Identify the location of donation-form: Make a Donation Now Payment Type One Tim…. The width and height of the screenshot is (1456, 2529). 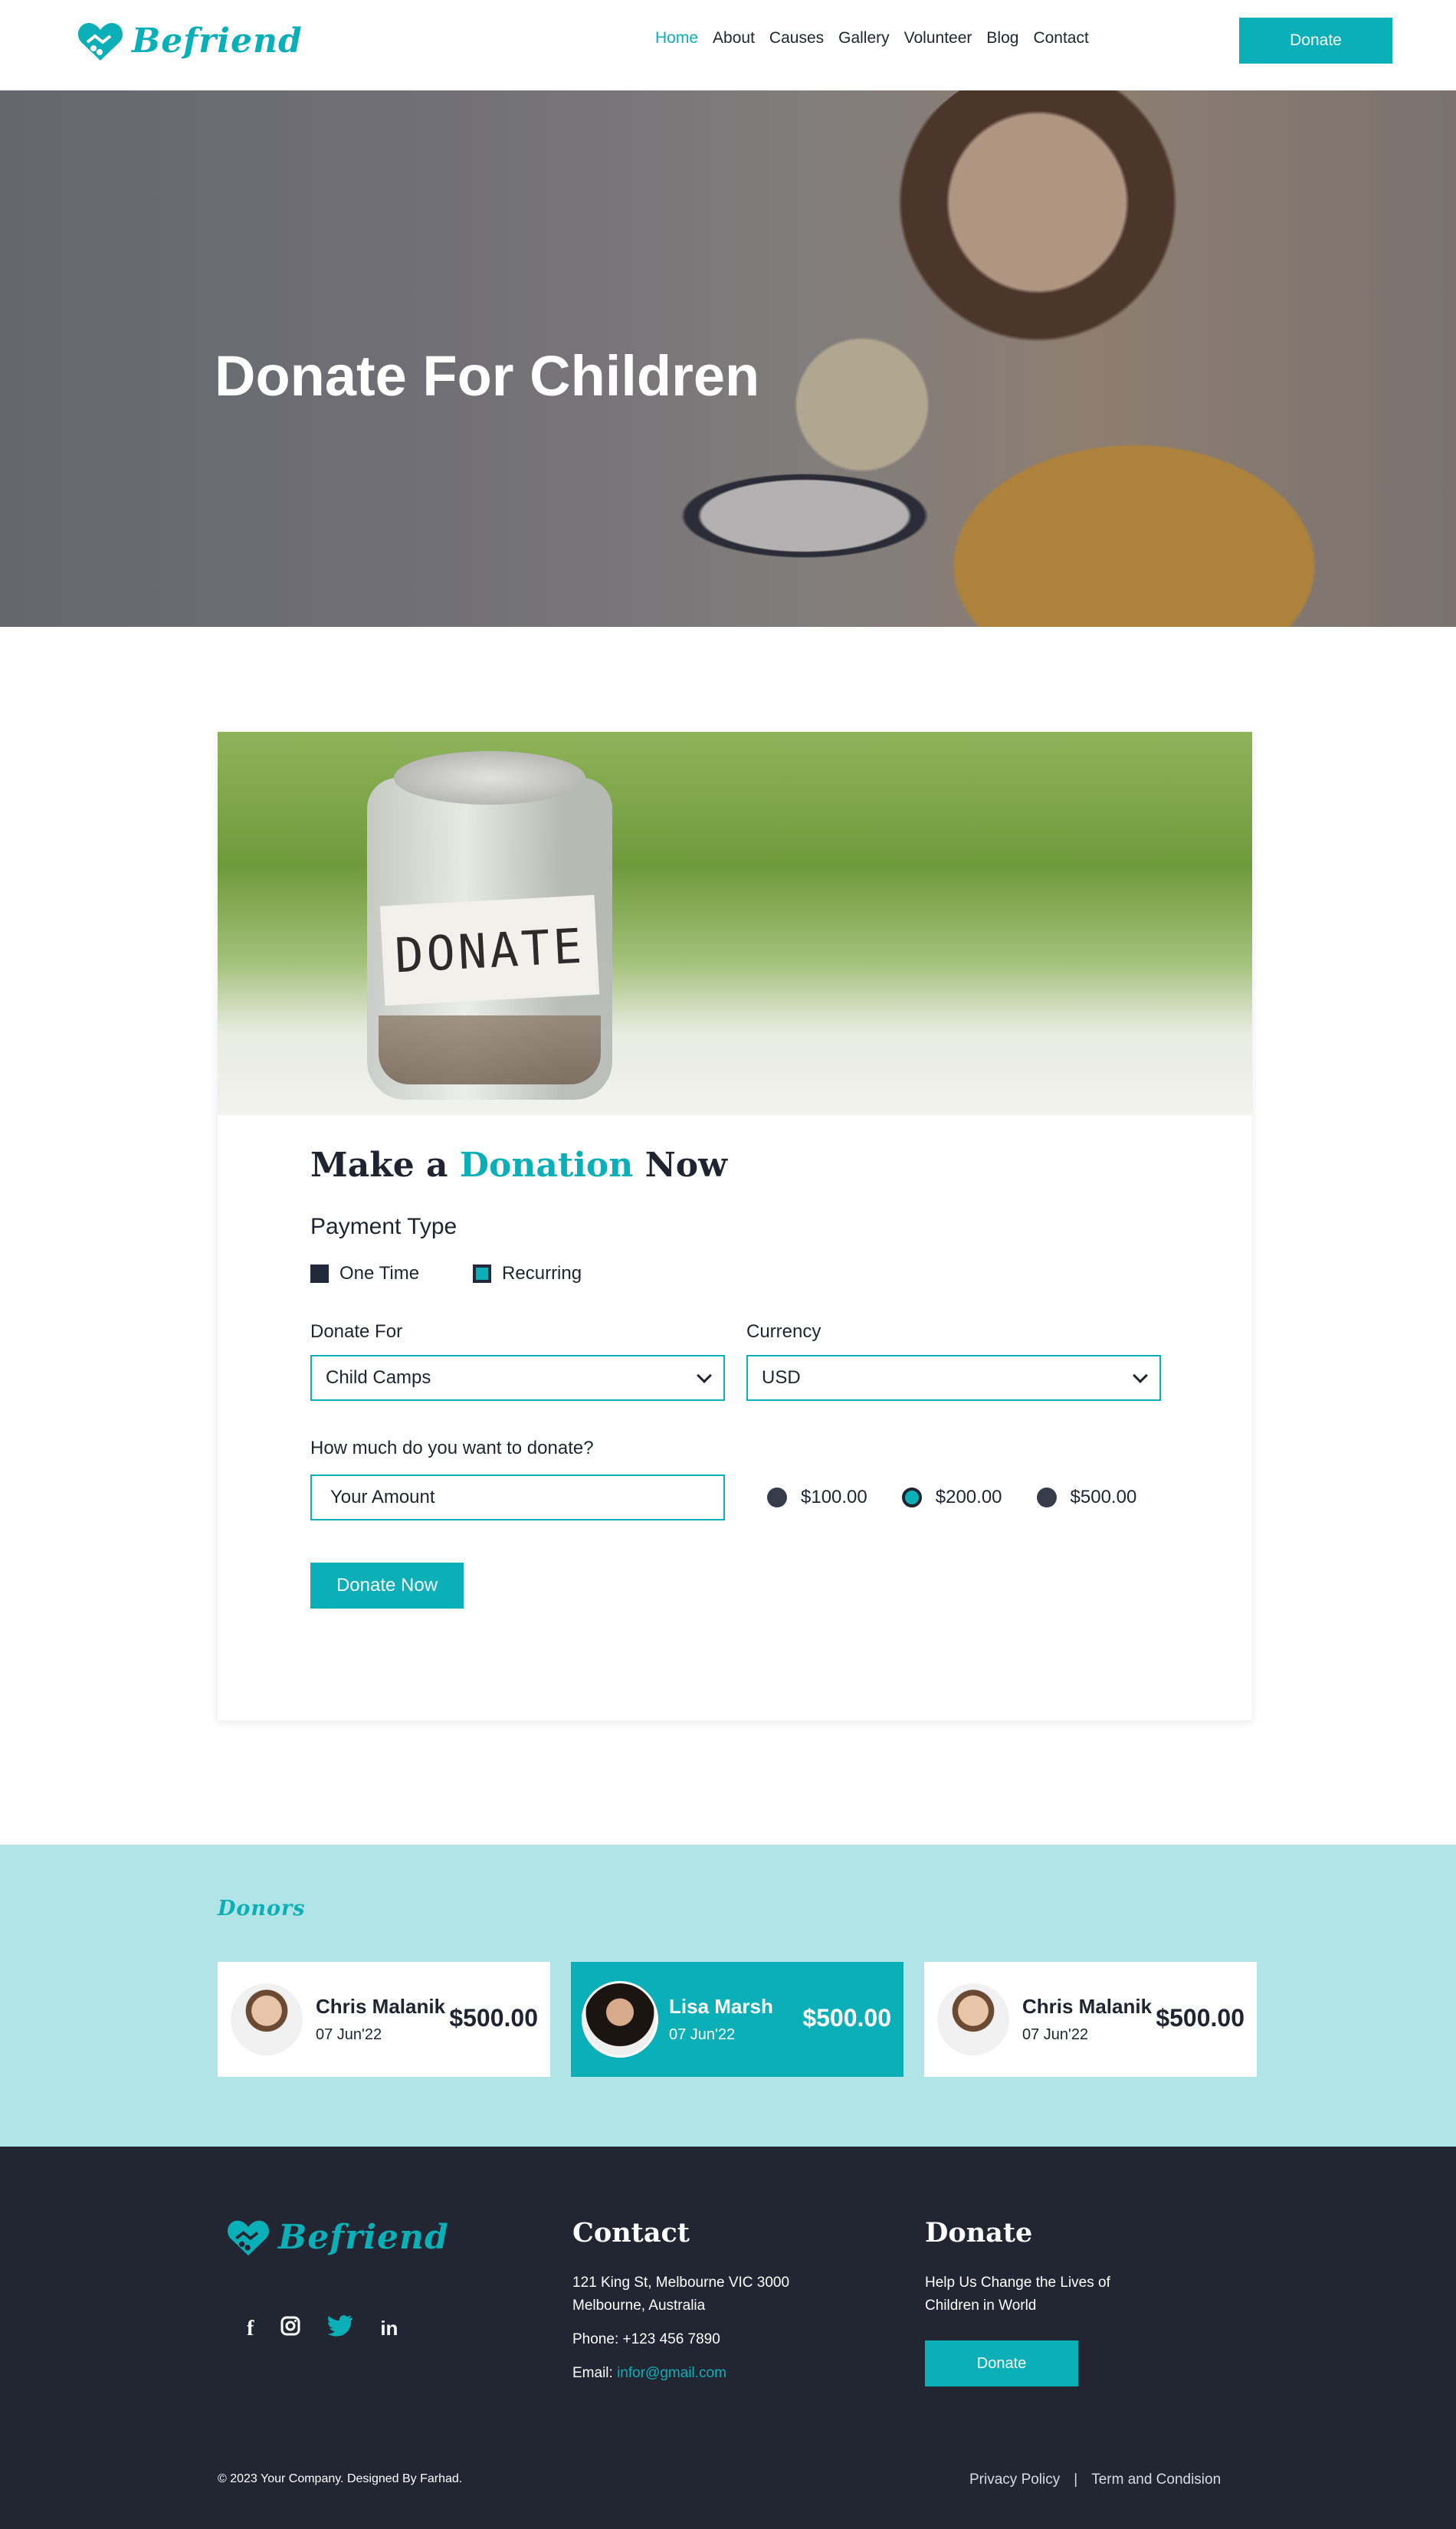
(735, 1377).